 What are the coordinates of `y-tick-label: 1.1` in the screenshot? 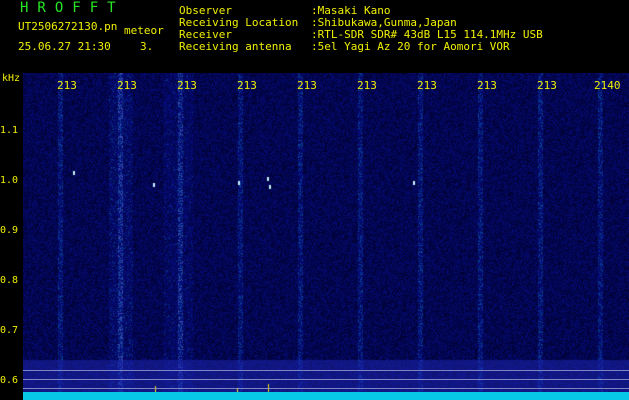 It's located at (9, 130).